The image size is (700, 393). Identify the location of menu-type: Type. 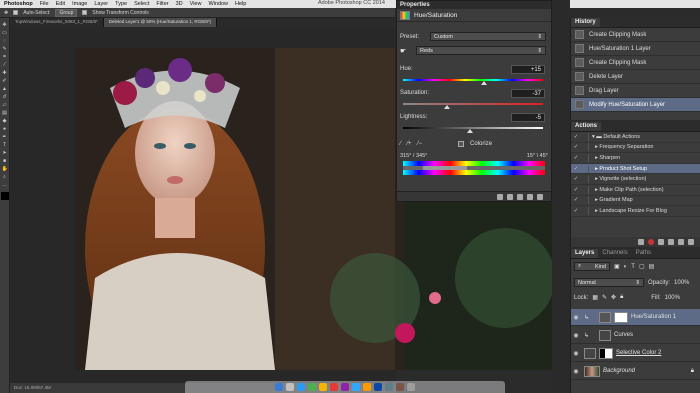
(121, 4).